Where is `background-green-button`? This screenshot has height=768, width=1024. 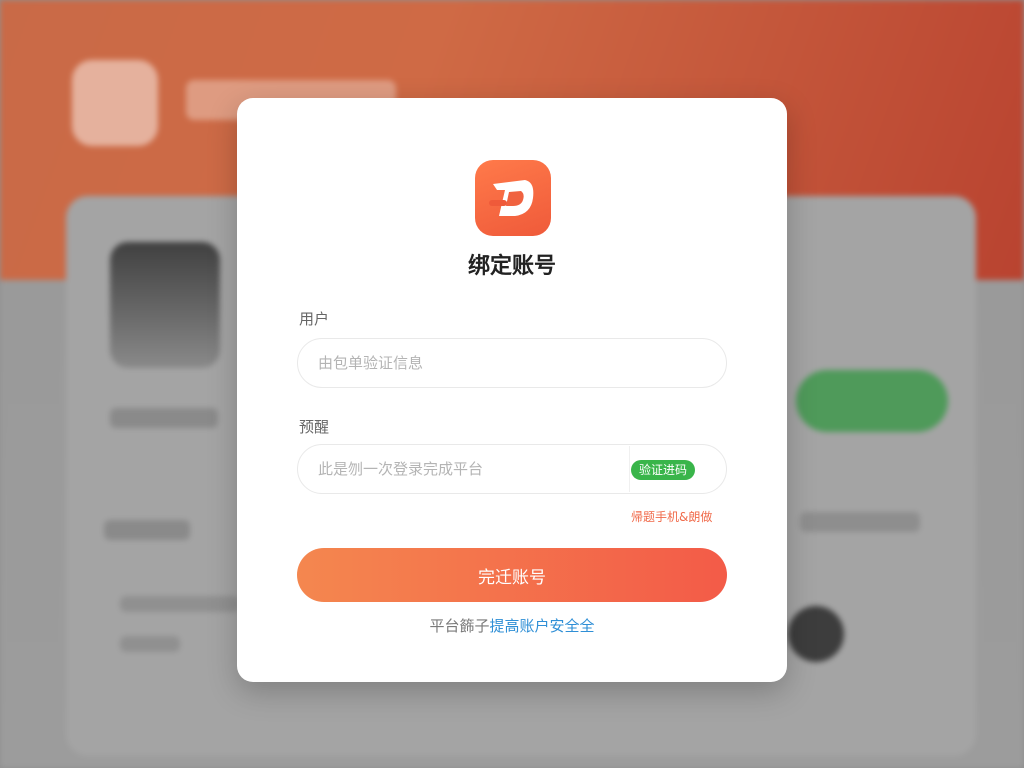
background-green-button is located at coordinates (872, 401).